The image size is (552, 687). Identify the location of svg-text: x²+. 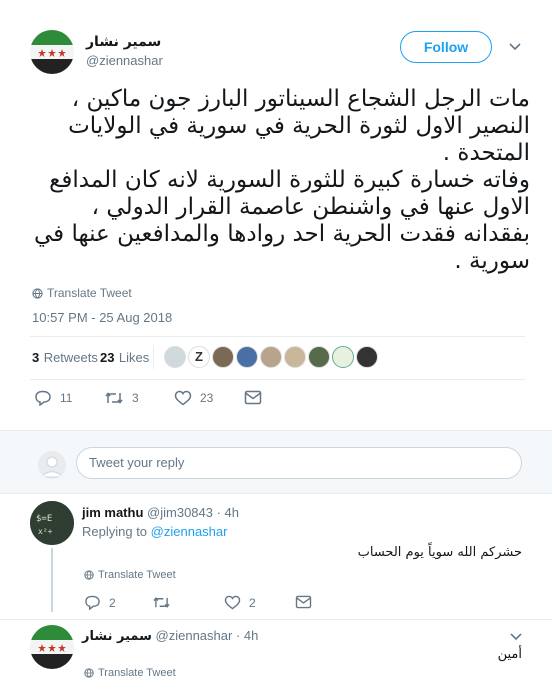
(45, 531).